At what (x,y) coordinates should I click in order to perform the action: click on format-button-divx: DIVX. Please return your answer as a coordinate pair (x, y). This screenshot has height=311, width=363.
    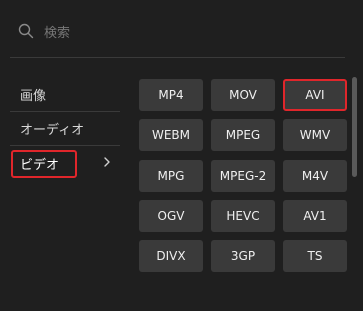
    Looking at the image, I should click on (171, 256).